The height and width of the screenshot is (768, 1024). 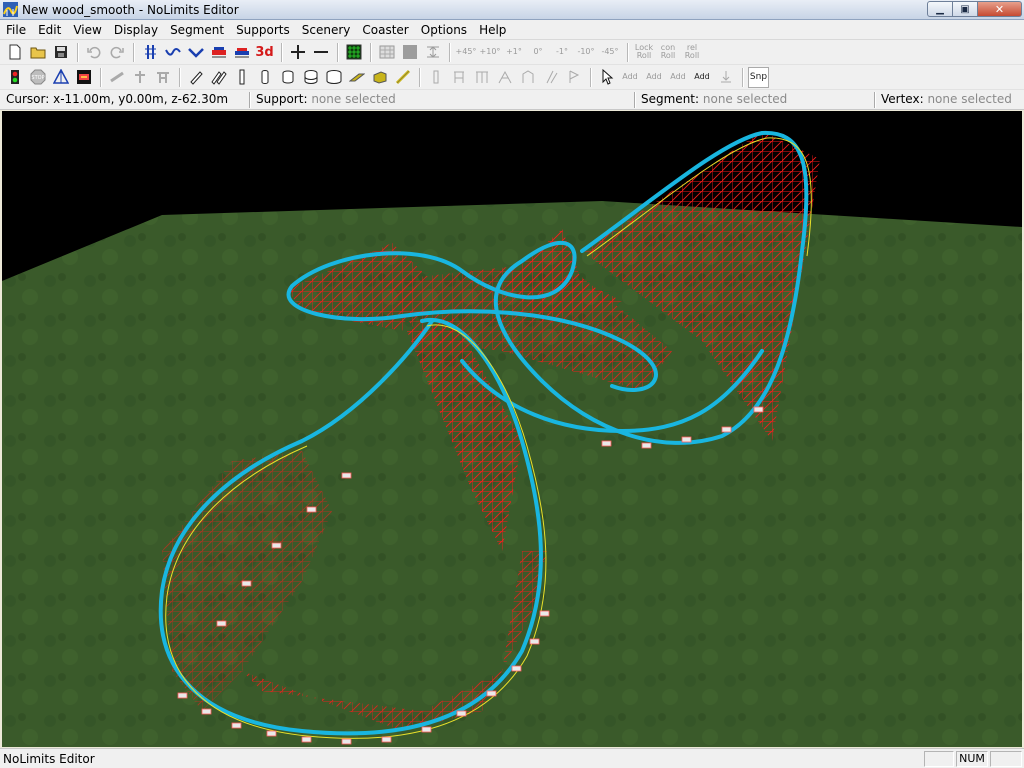 What do you see at coordinates (492, 30) in the screenshot?
I see `menu-help: Help` at bounding box center [492, 30].